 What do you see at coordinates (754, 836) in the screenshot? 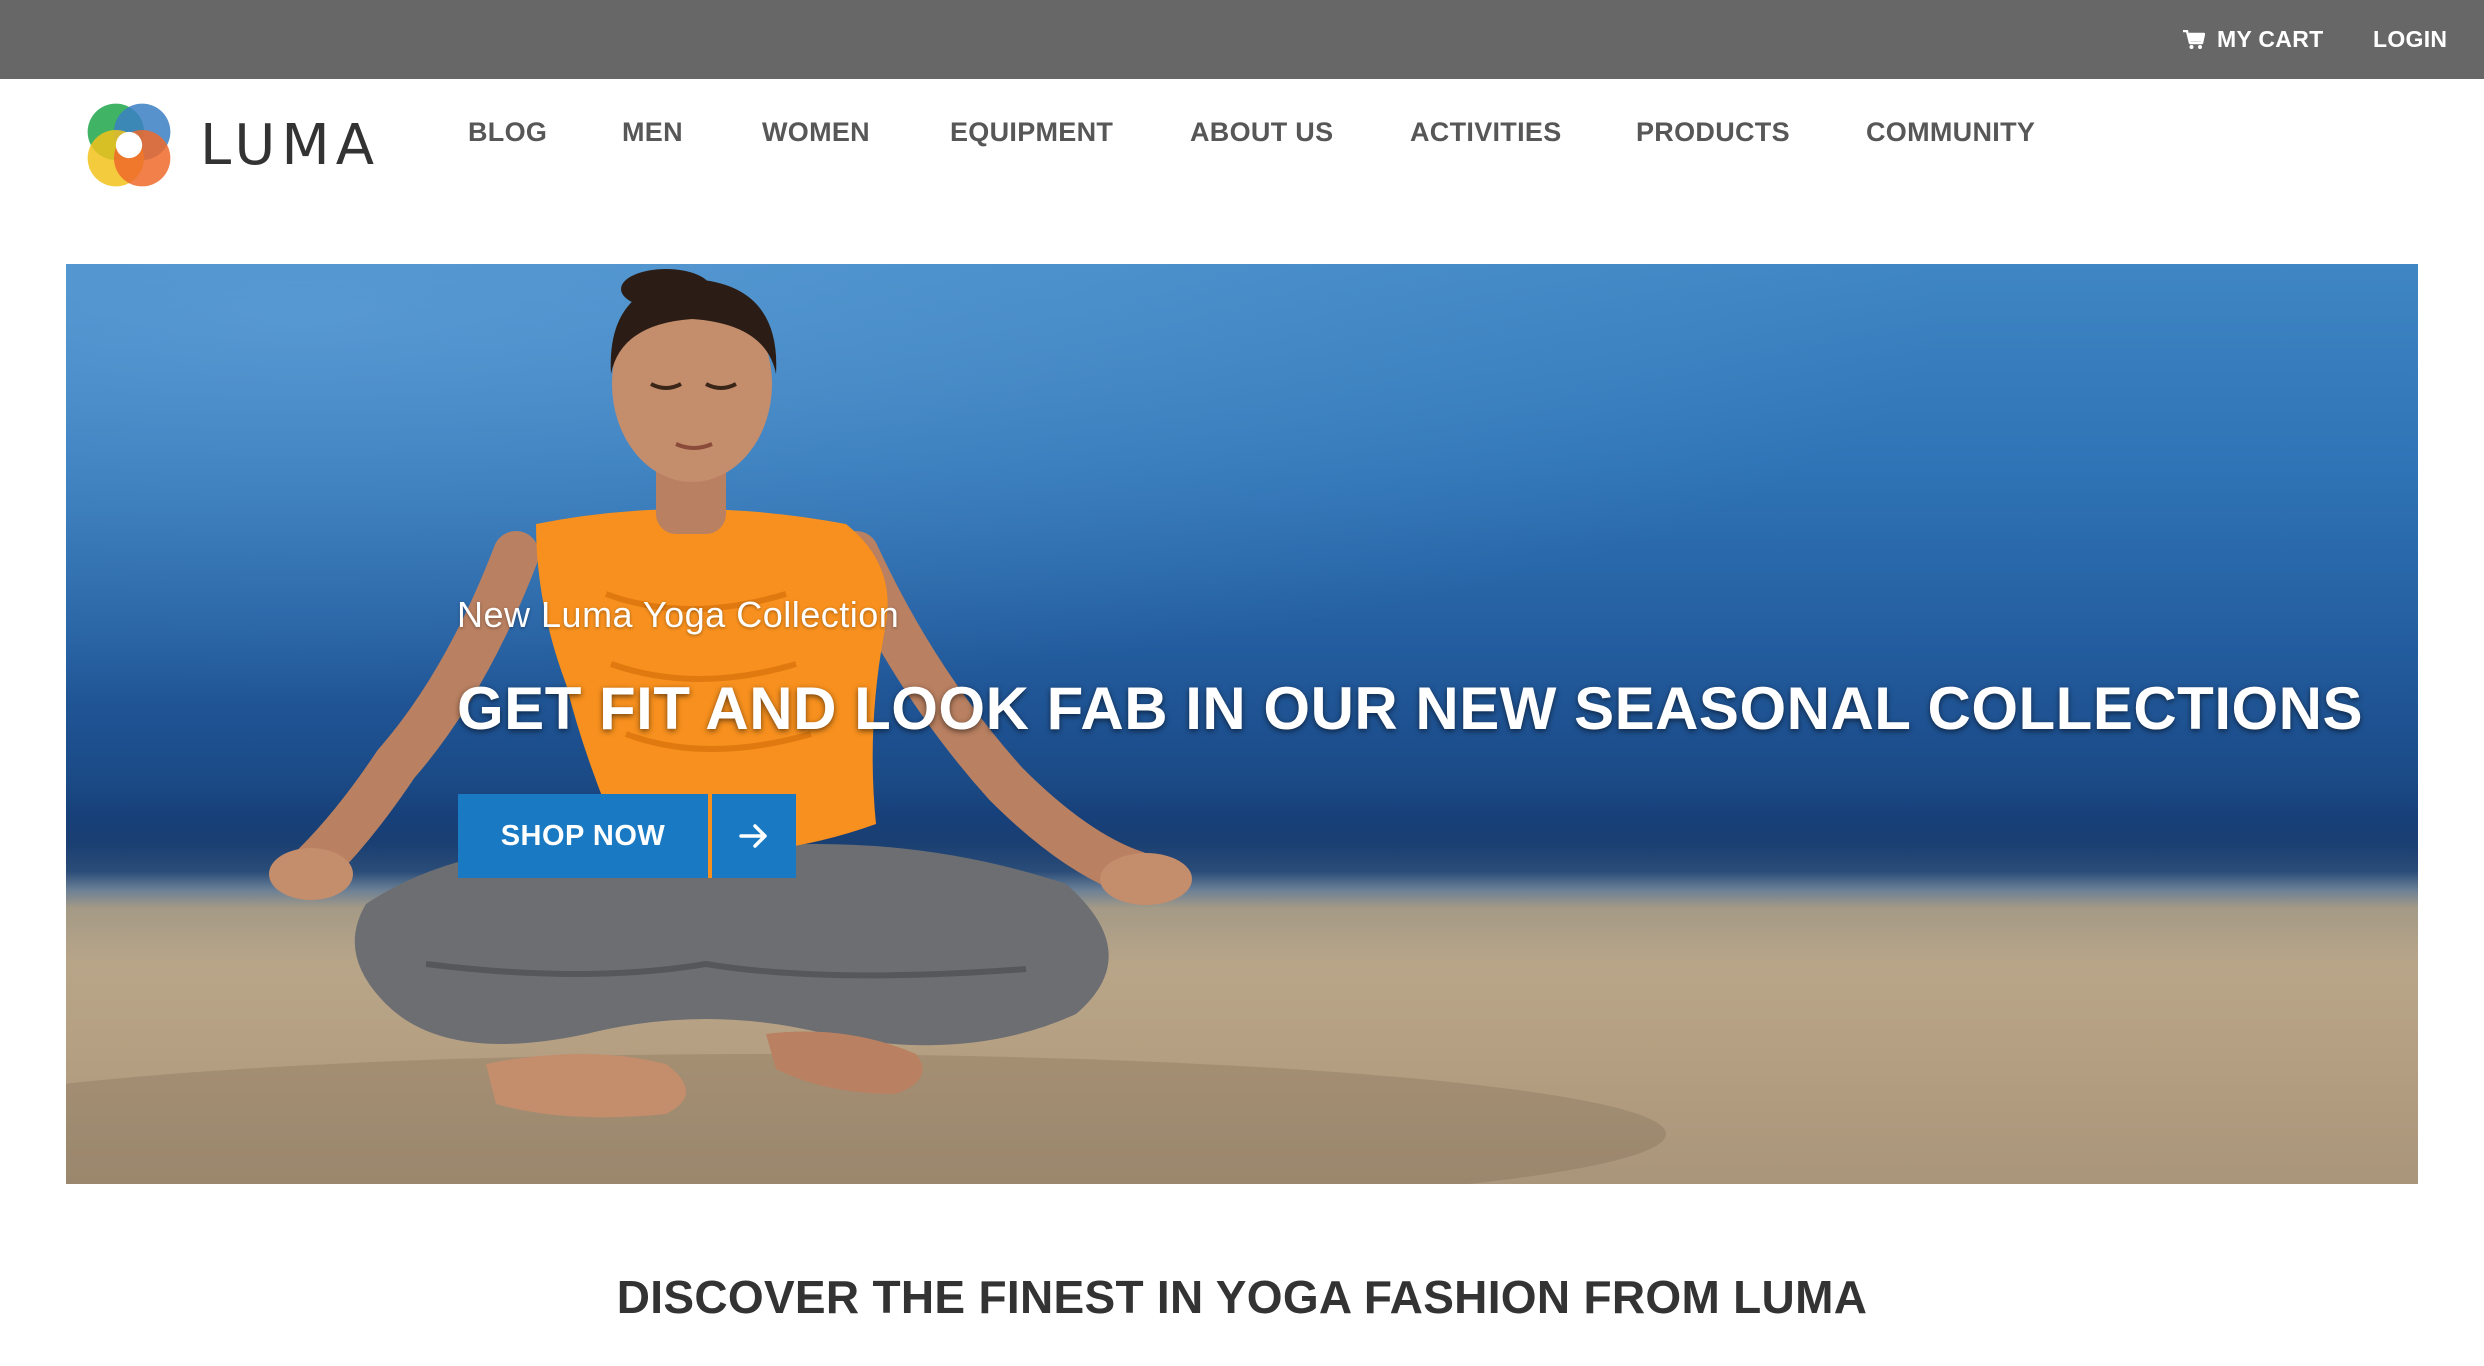
I see `arrow-right-icon` at bounding box center [754, 836].